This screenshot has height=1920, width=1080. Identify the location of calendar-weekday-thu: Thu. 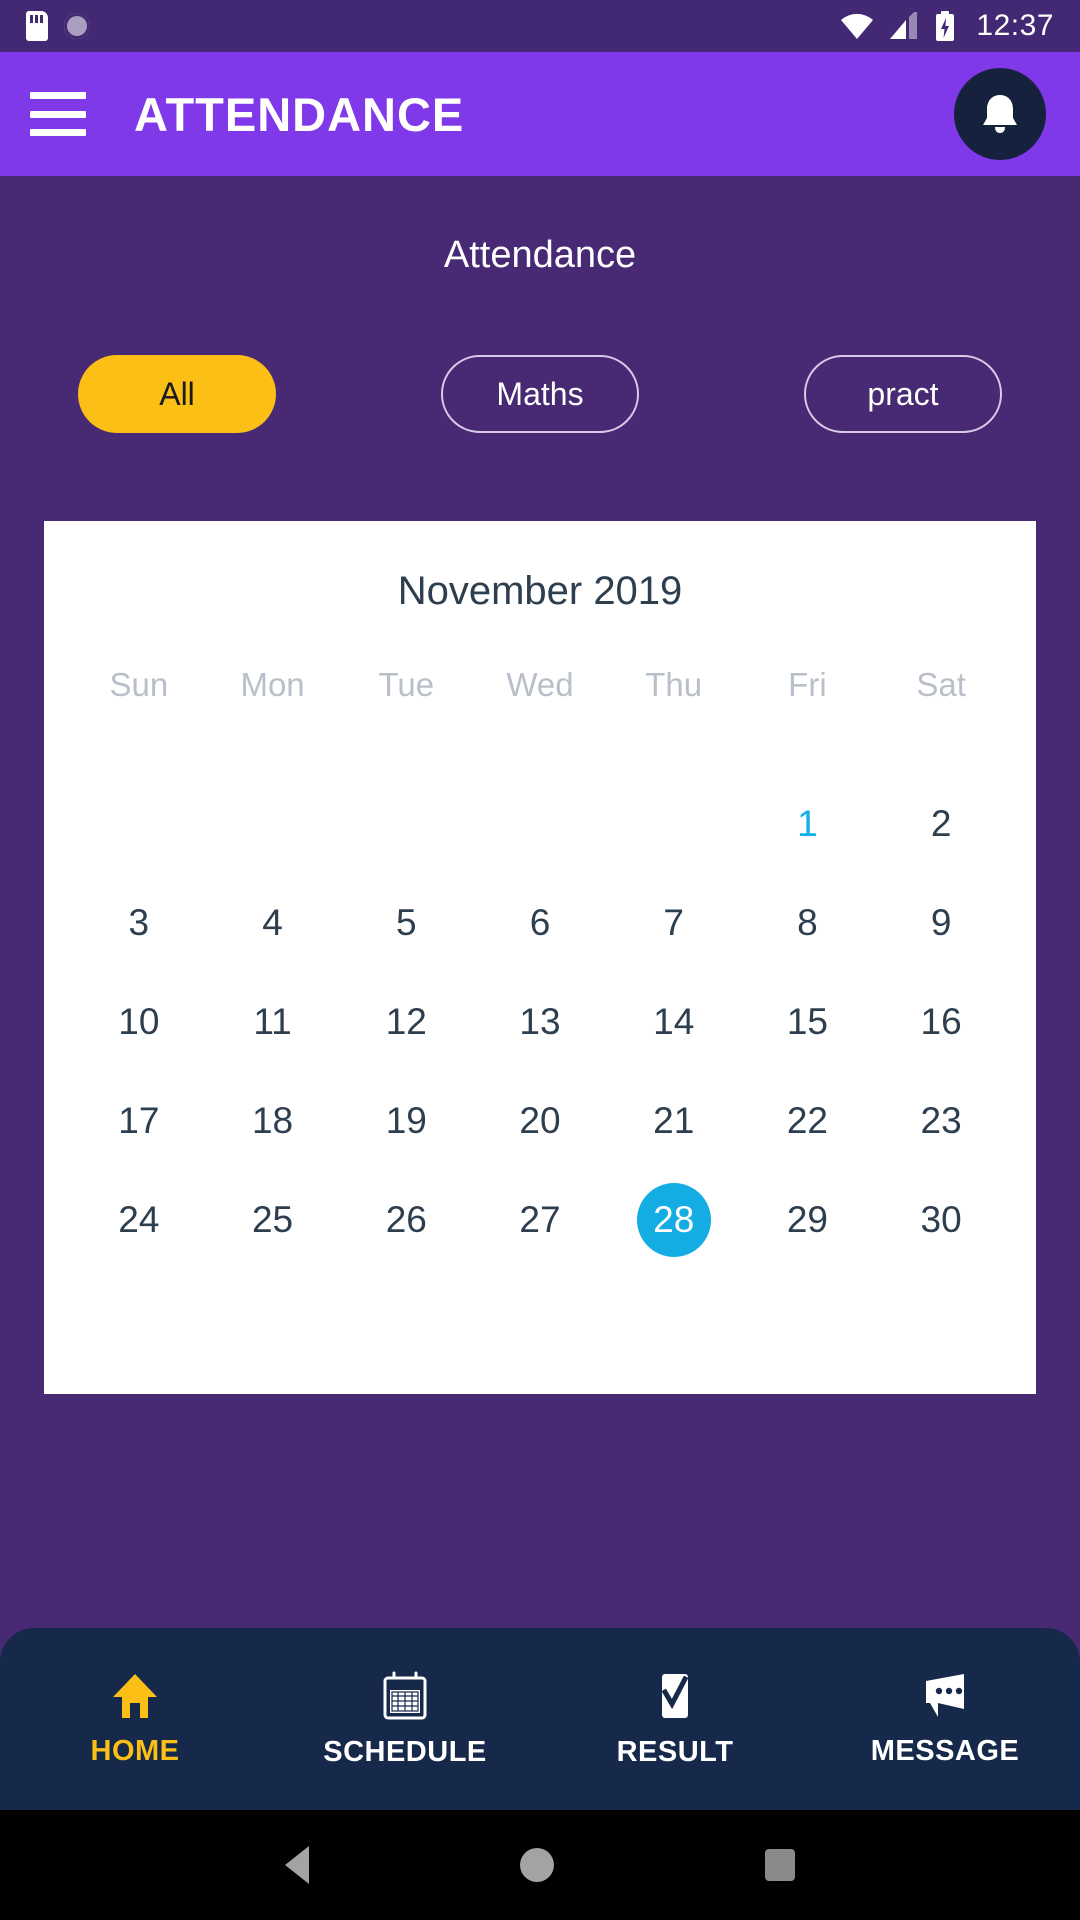
(674, 684).